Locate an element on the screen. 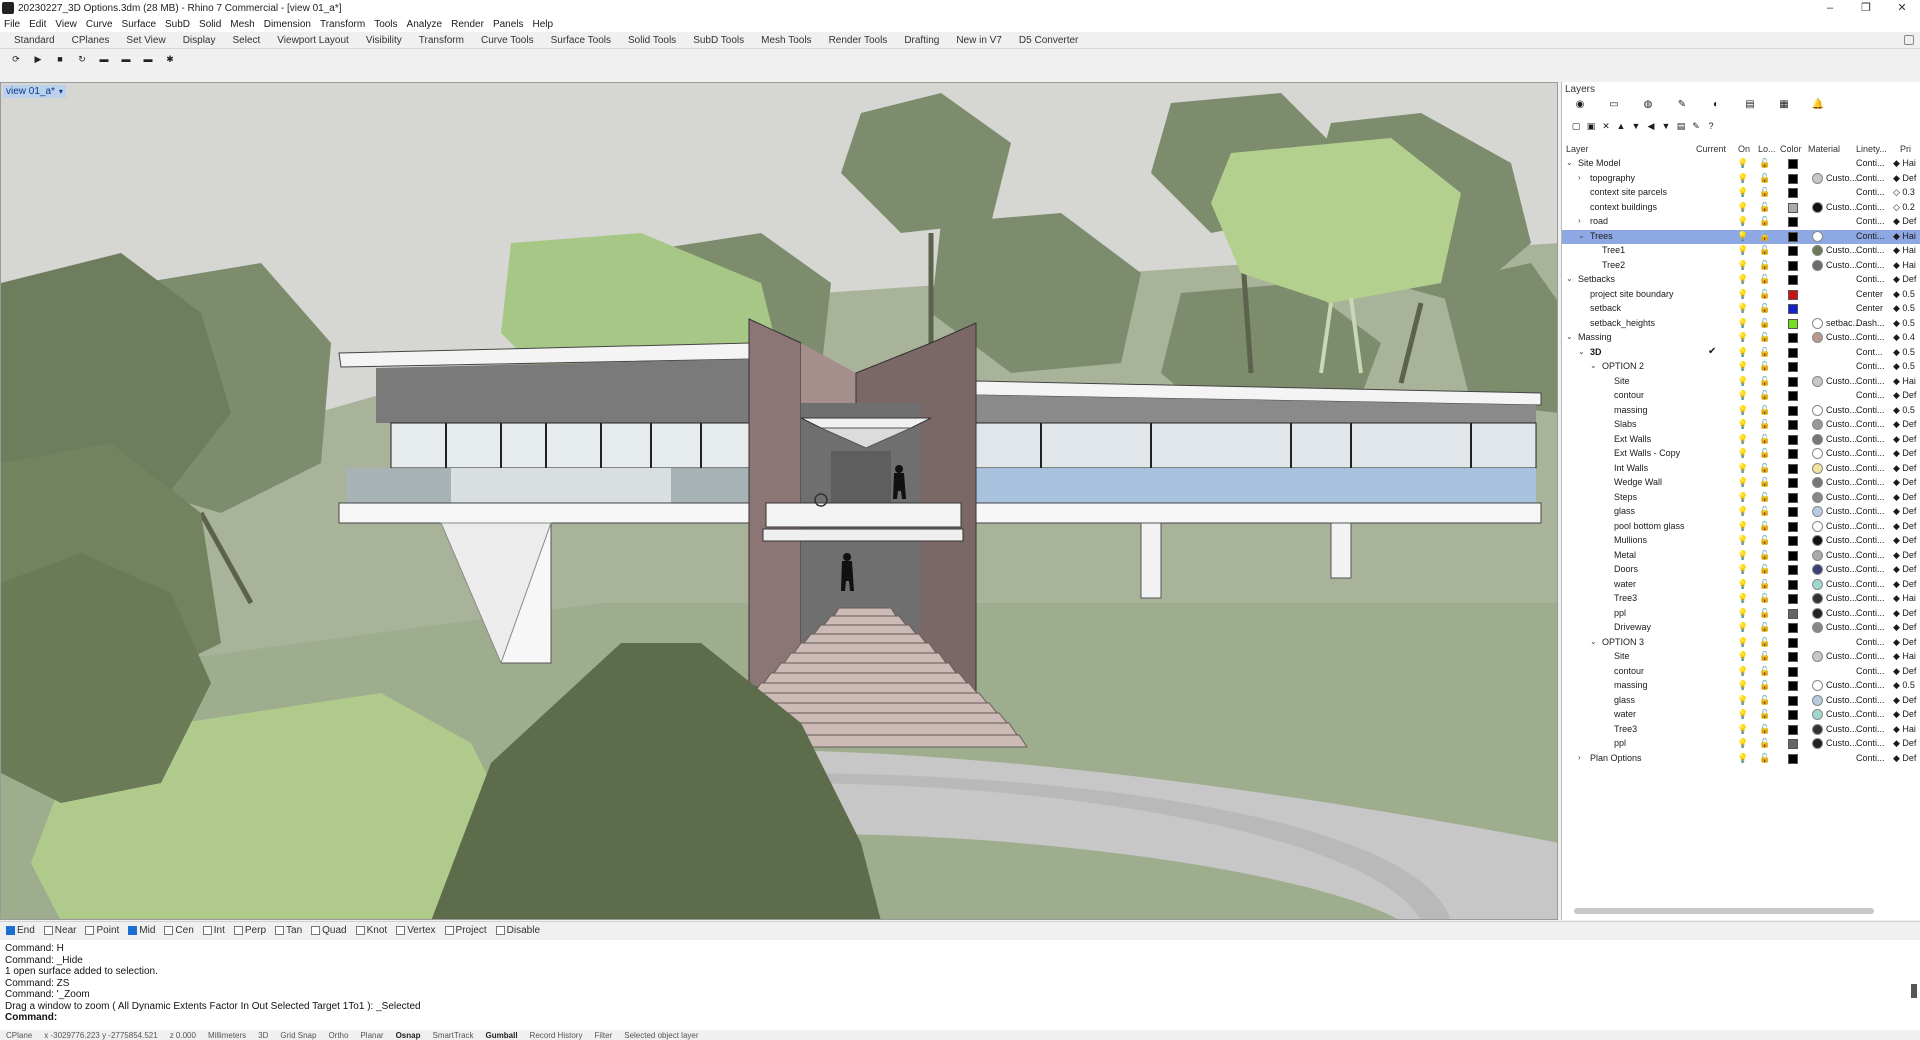 This screenshot has width=1920, height=1040. viewport-dropdown-icon: ▾ is located at coordinates (61, 91).